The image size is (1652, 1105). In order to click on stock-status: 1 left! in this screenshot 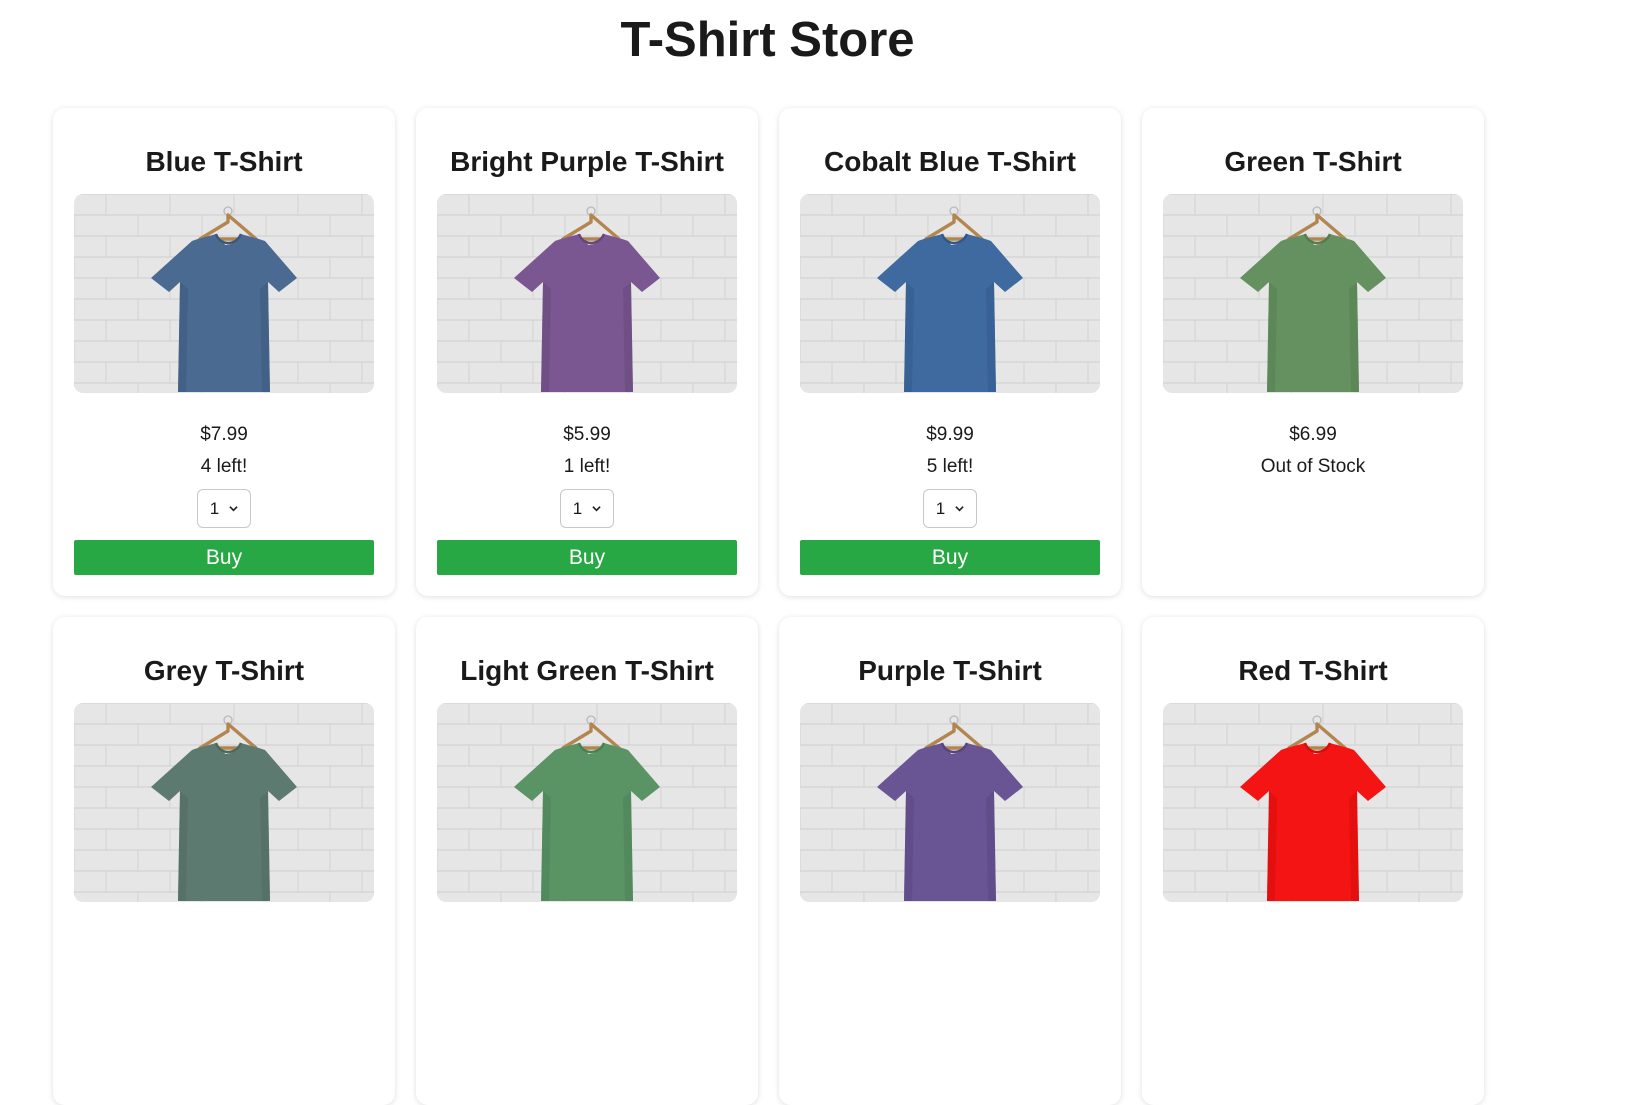, I will do `click(587, 466)`.